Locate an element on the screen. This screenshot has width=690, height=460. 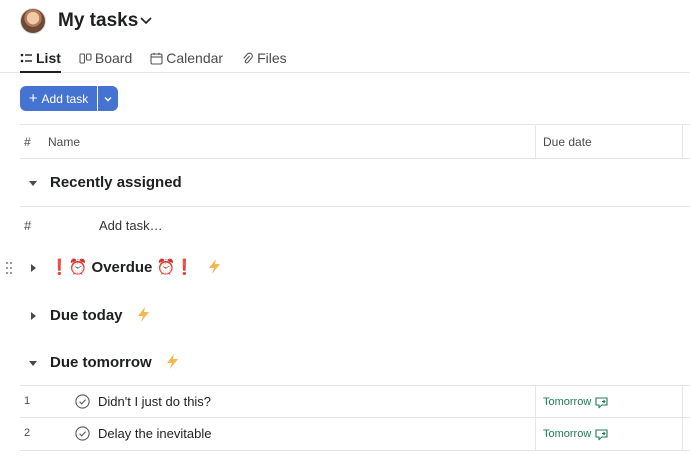
title-chevron-down-icon is located at coordinates (146, 21).